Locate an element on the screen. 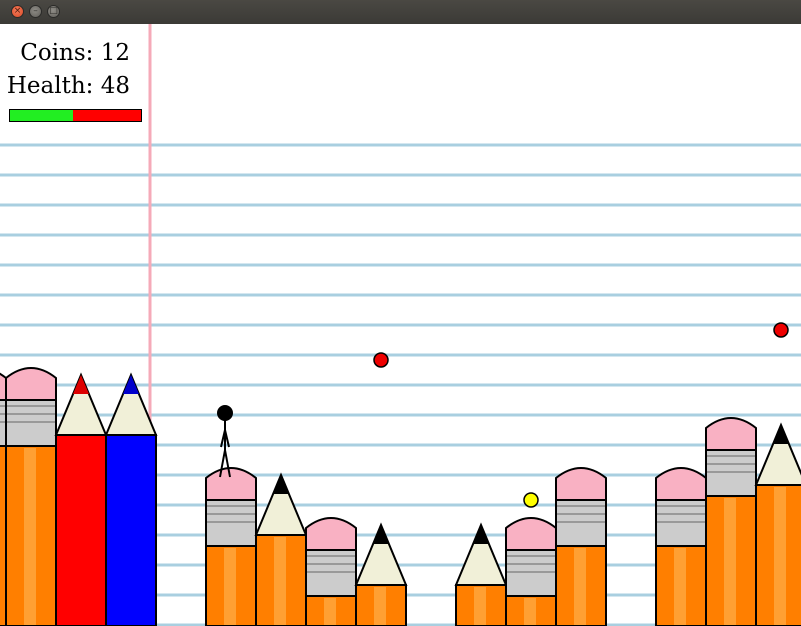 This screenshot has width=801, height=626. coin is located at coordinates (531, 500).